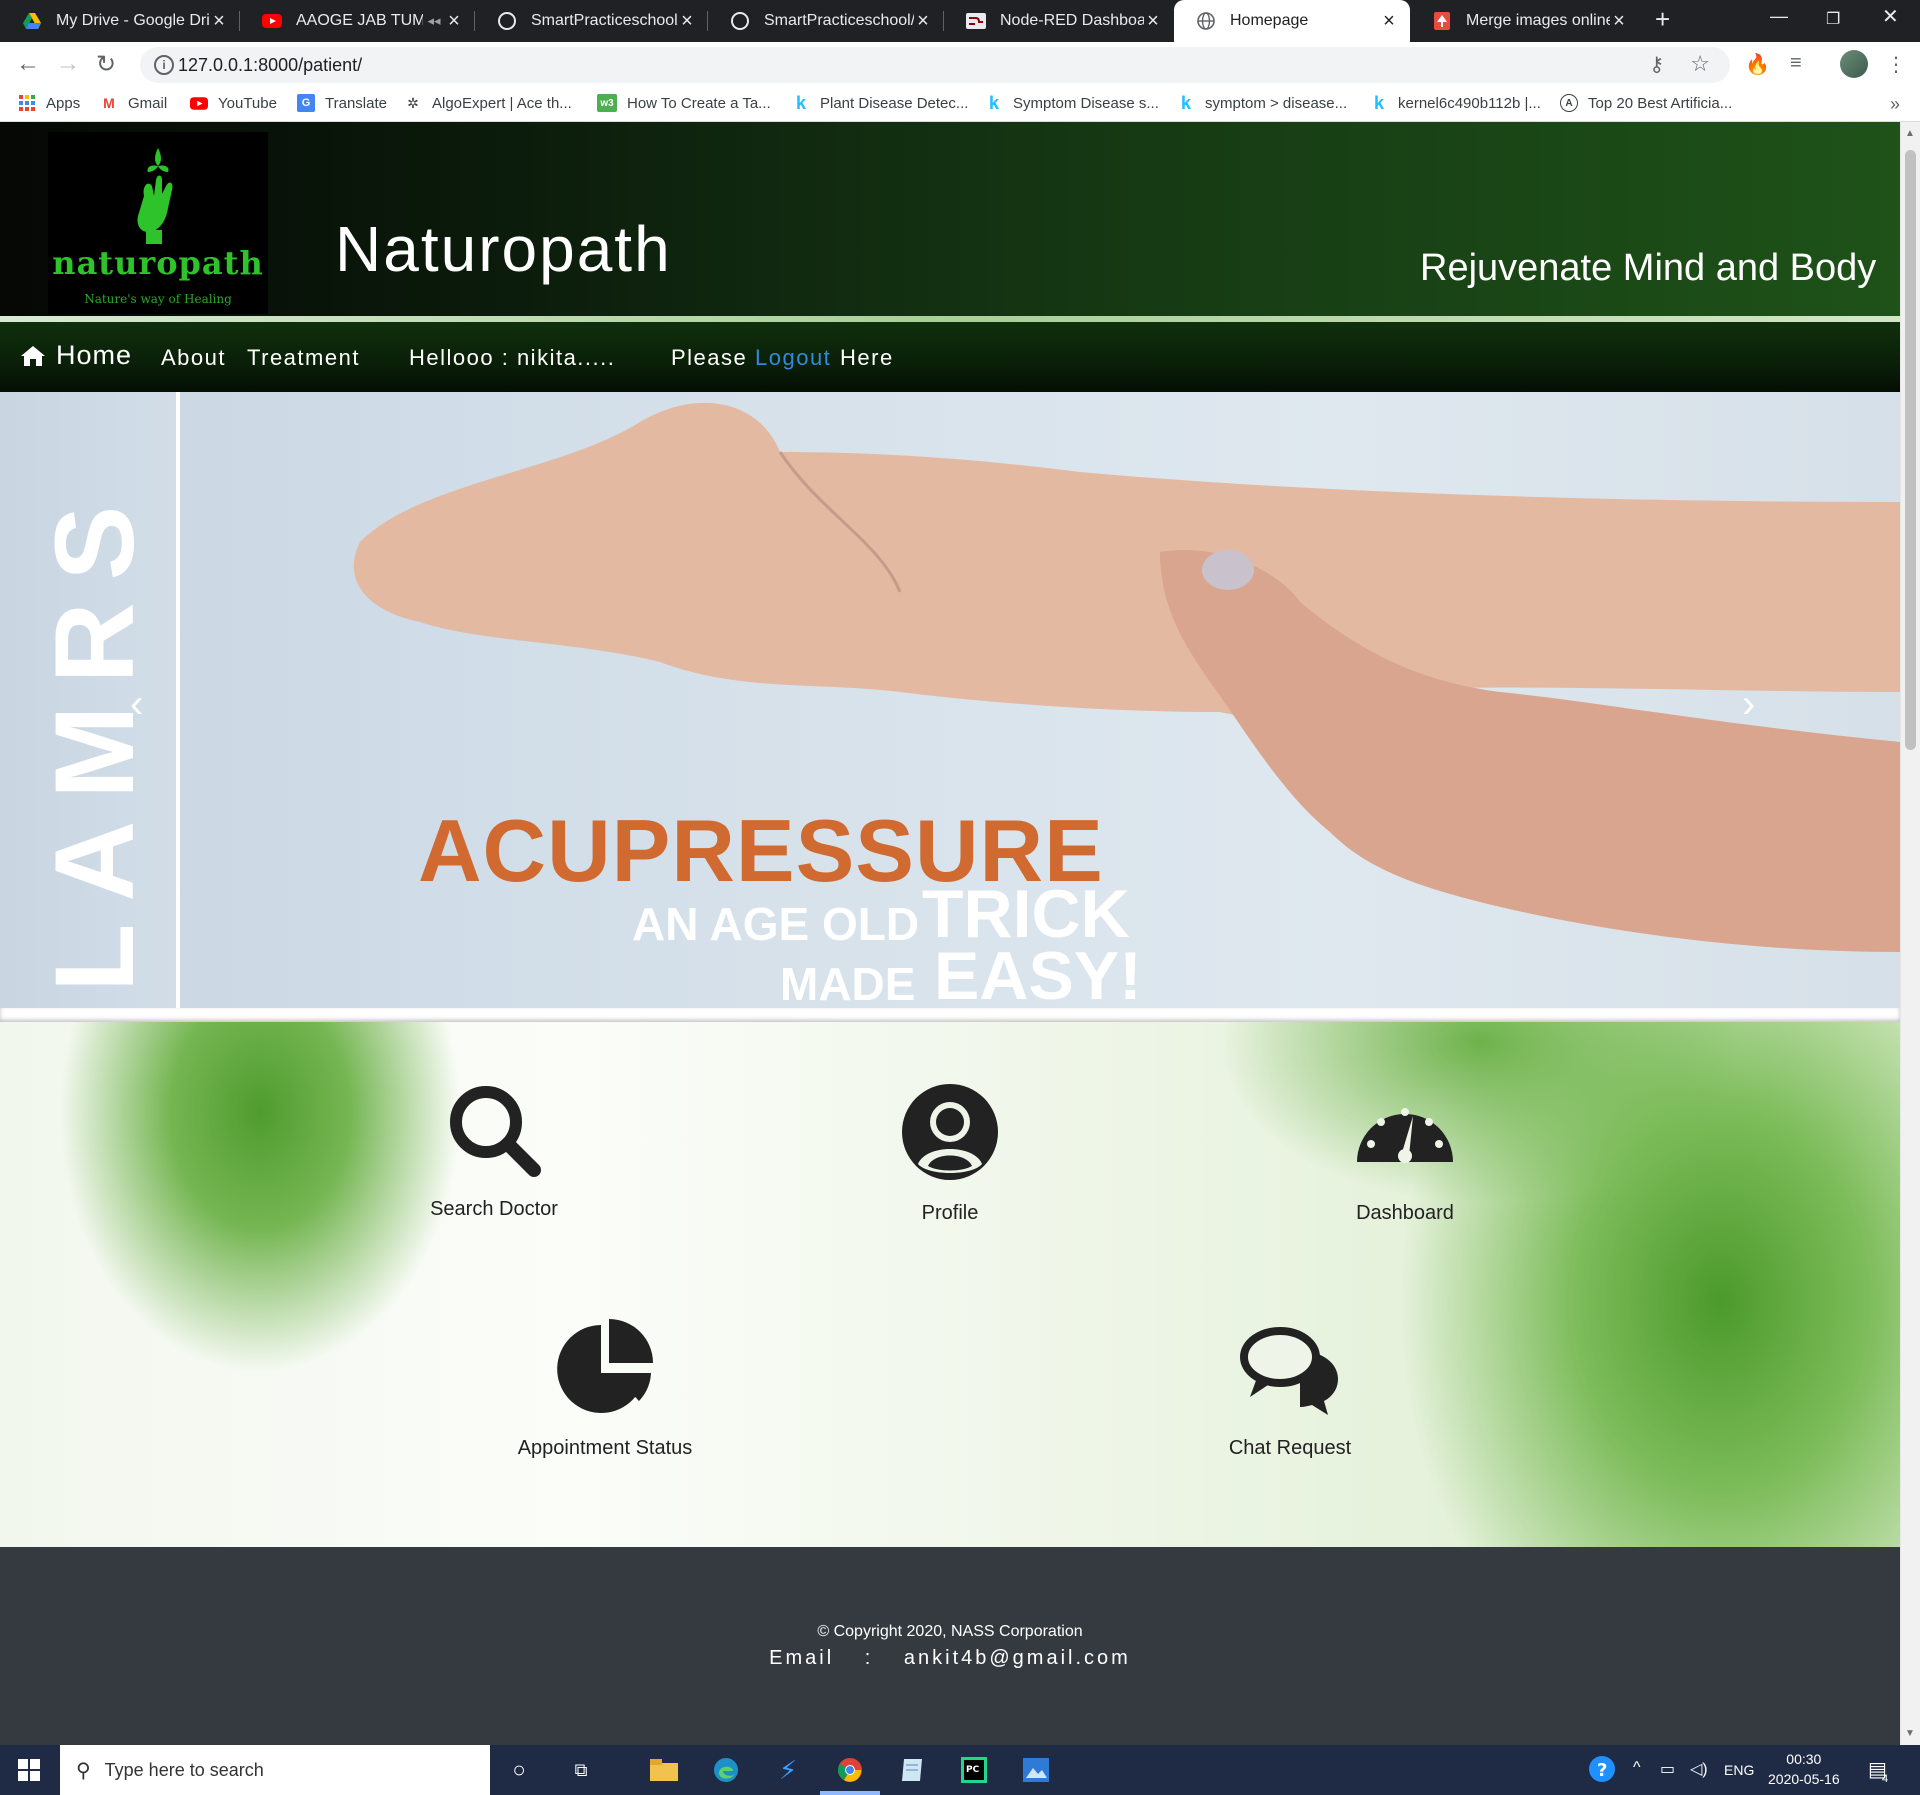 The image size is (1920, 1795). I want to click on taskbar-search-box: ⚲ Type here to search, so click(275, 1770).